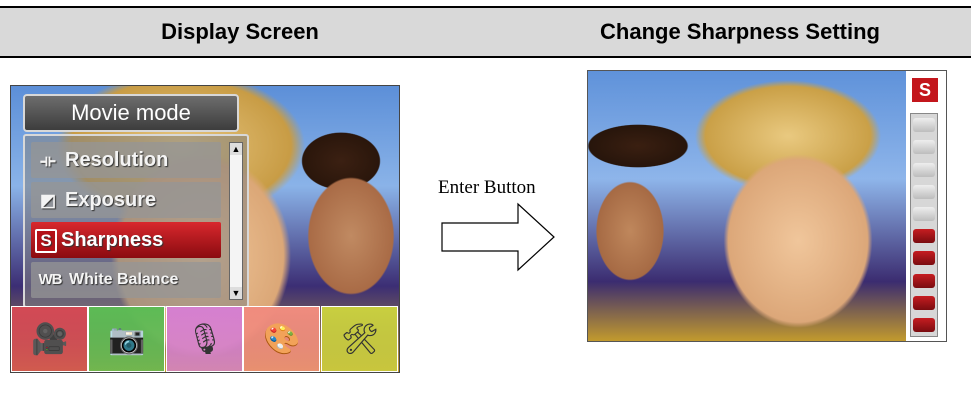 The image size is (971, 394). I want to click on enter-button-label: Enter Button, so click(487, 187).